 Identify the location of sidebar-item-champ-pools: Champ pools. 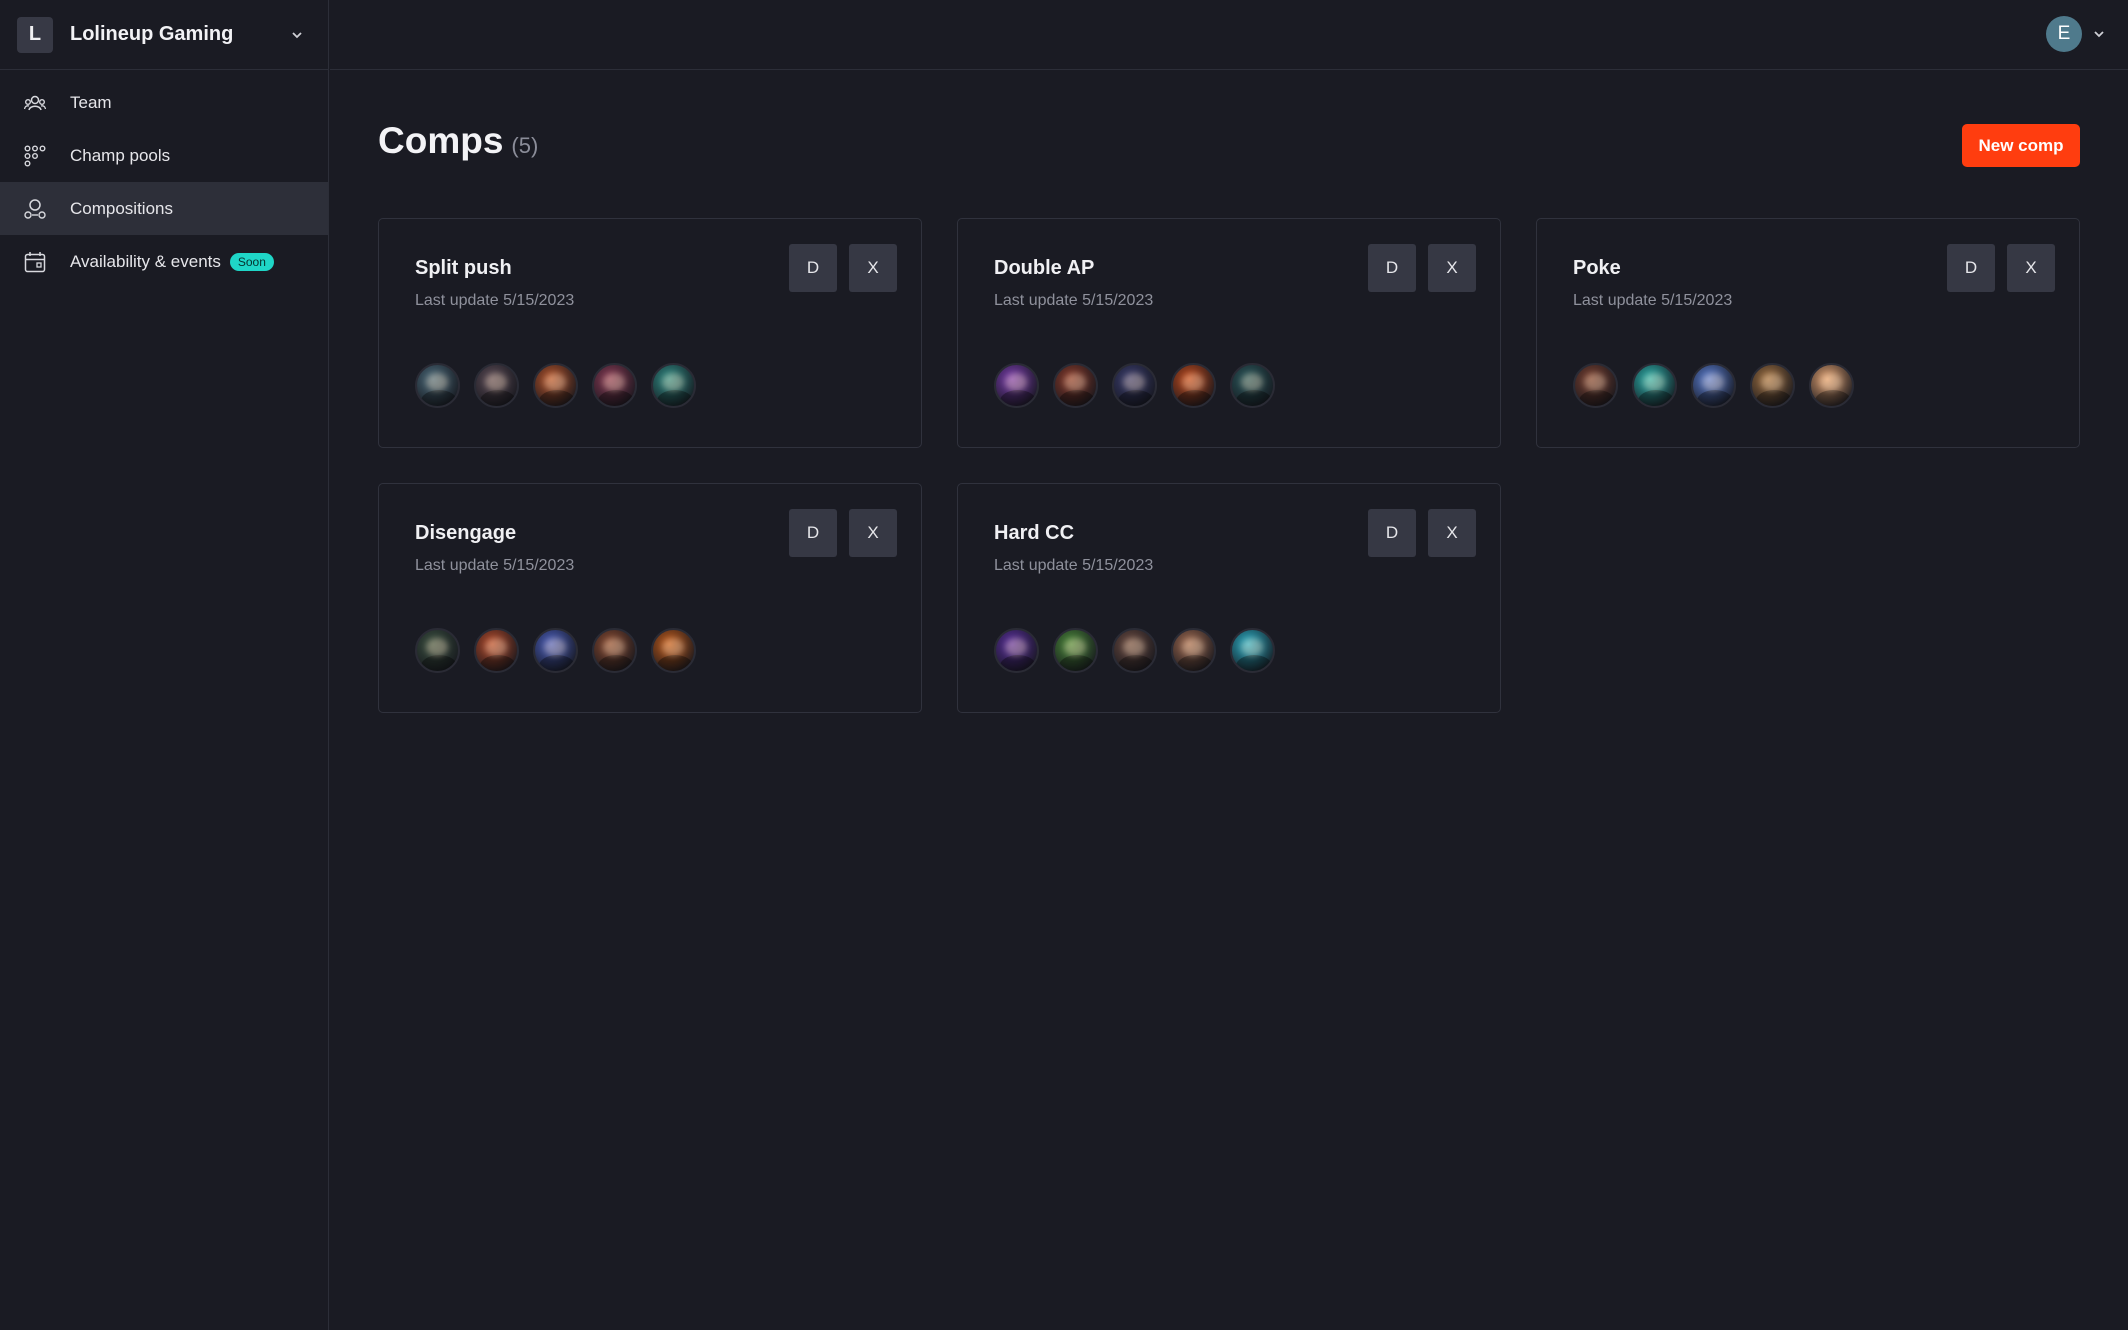
(164, 155).